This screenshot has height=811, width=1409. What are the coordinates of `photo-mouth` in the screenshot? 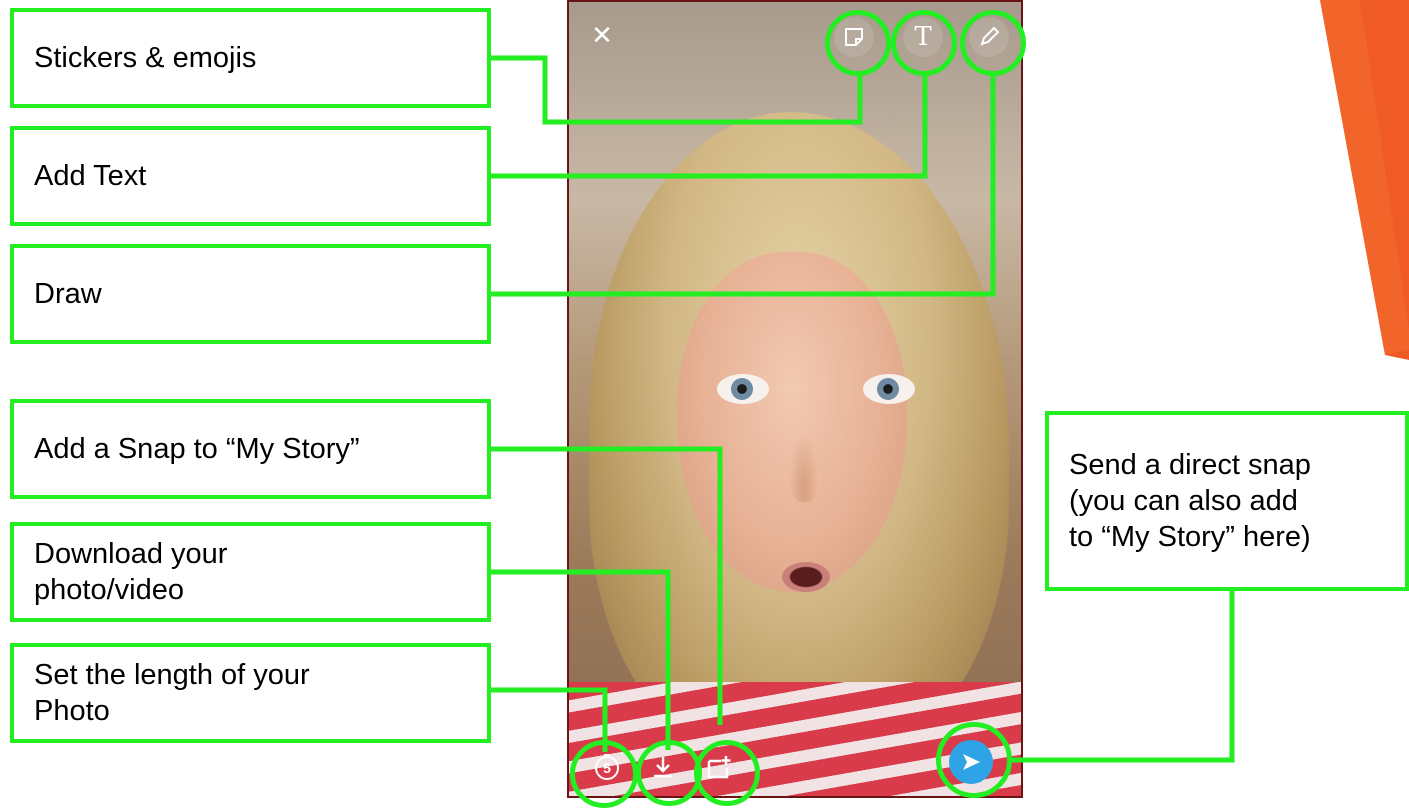 It's located at (806, 577).